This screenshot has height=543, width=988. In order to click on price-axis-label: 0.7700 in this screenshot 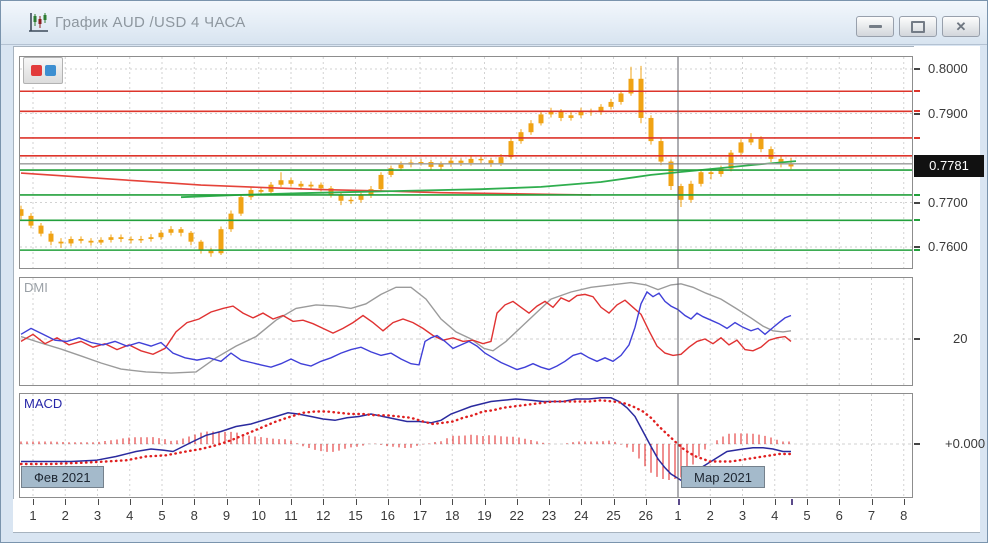, I will do `click(948, 202)`.